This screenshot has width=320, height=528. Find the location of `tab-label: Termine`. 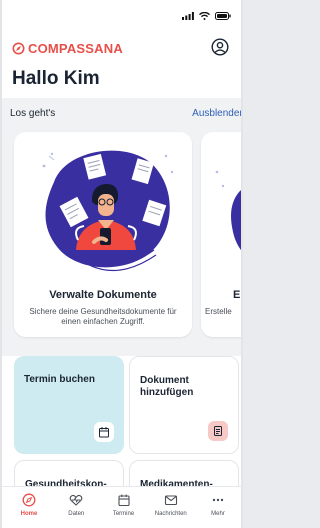

tab-label: Termine is located at coordinates (123, 514).